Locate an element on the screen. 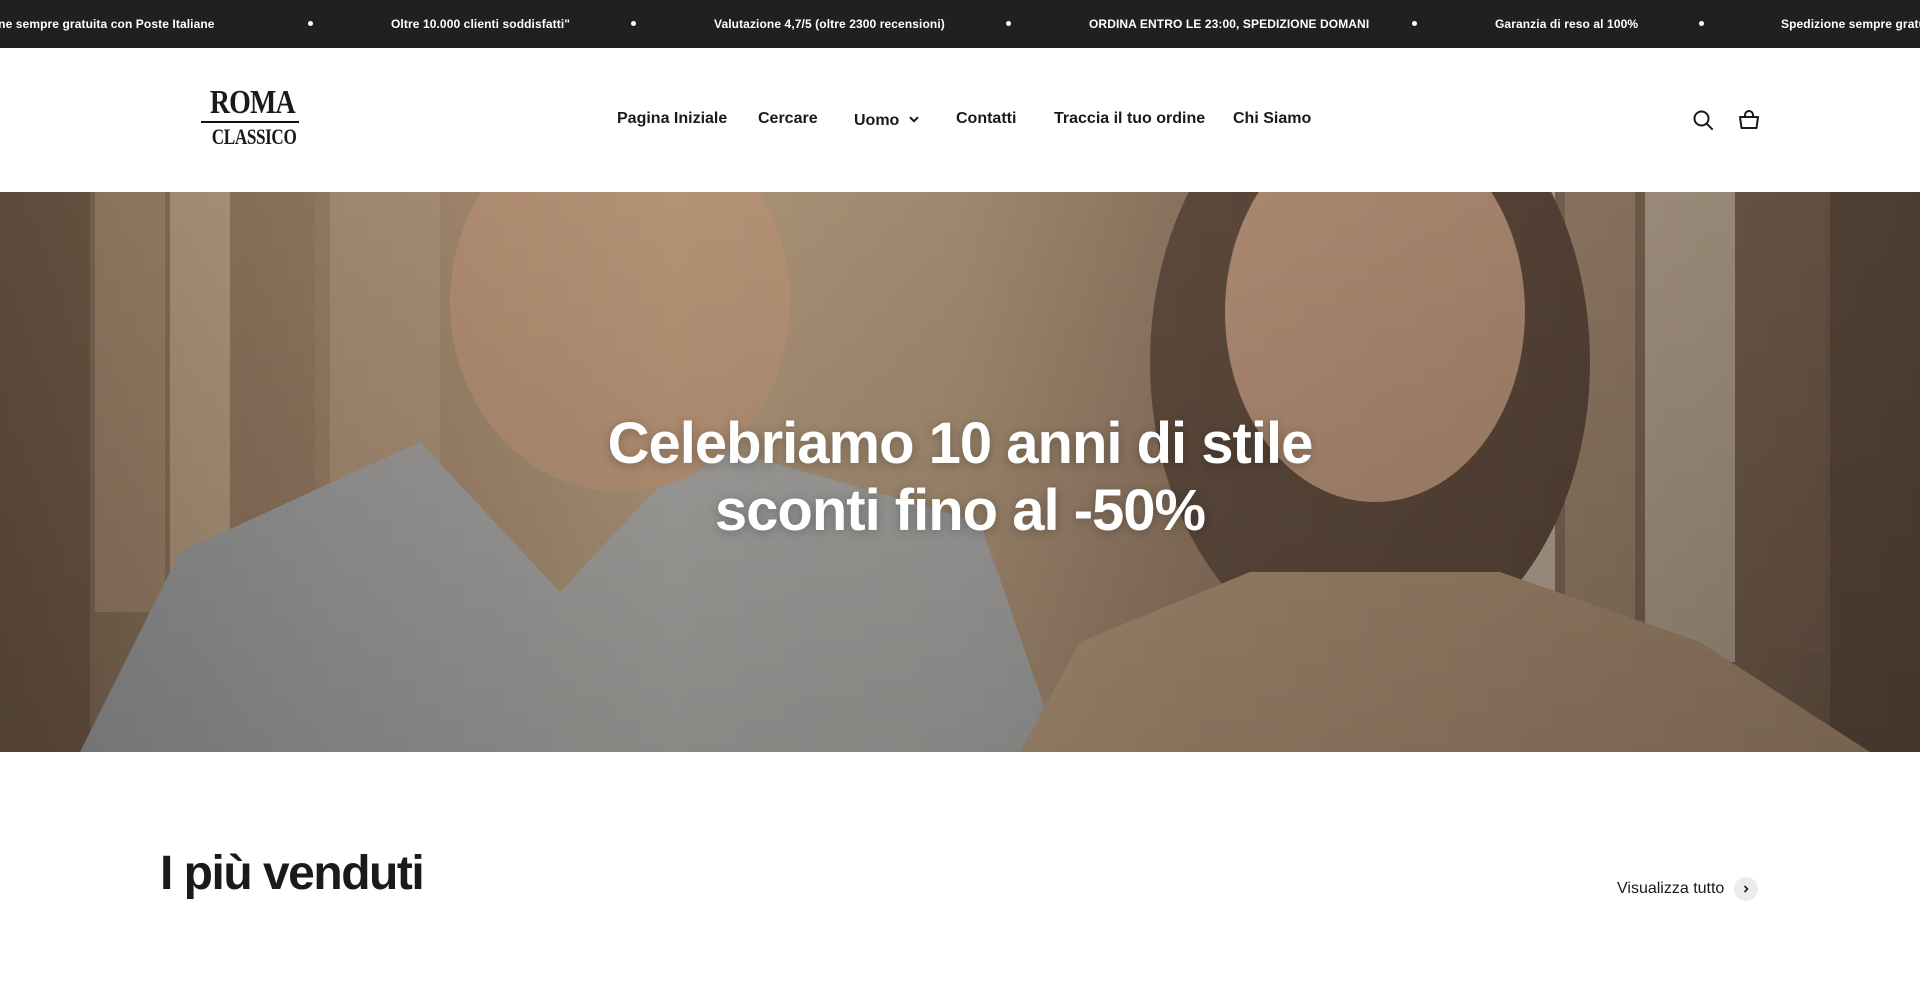  hero-title-line-1: Celebriamo 10 anni di stile is located at coordinates (960, 443).